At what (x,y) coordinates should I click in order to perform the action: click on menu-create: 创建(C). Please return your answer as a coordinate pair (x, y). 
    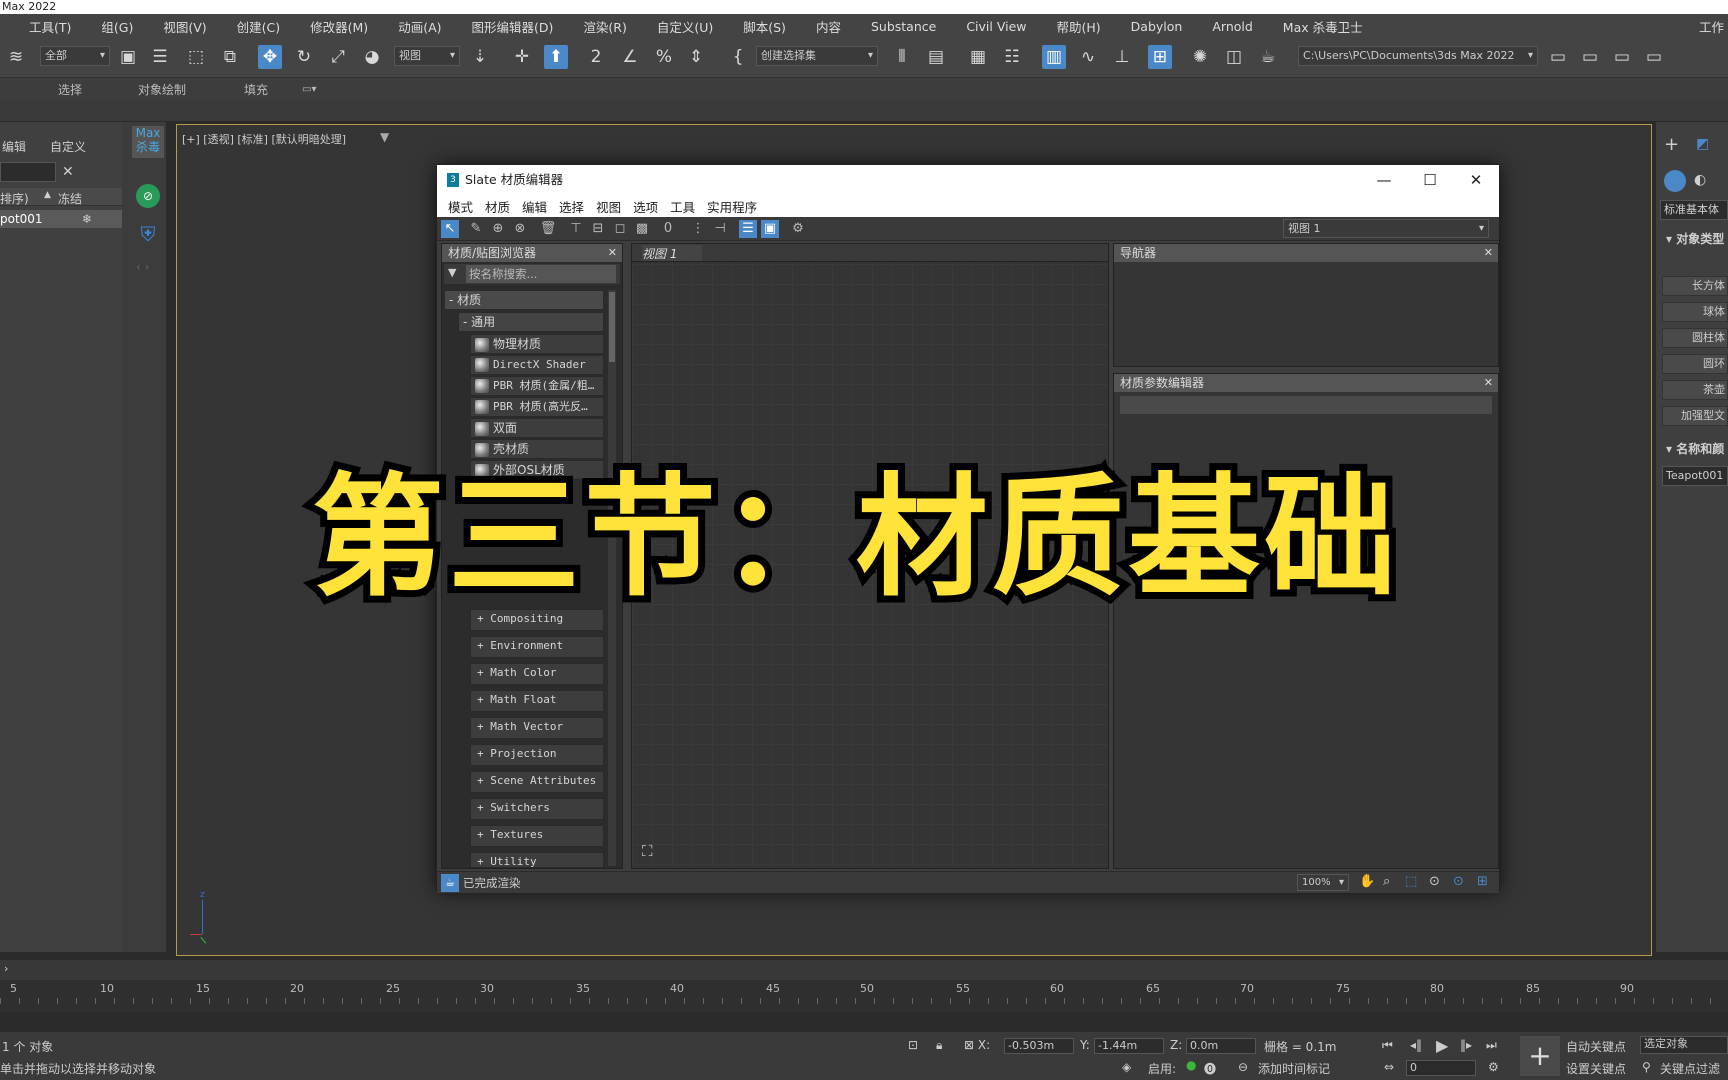
    Looking at the image, I should click on (258, 26).